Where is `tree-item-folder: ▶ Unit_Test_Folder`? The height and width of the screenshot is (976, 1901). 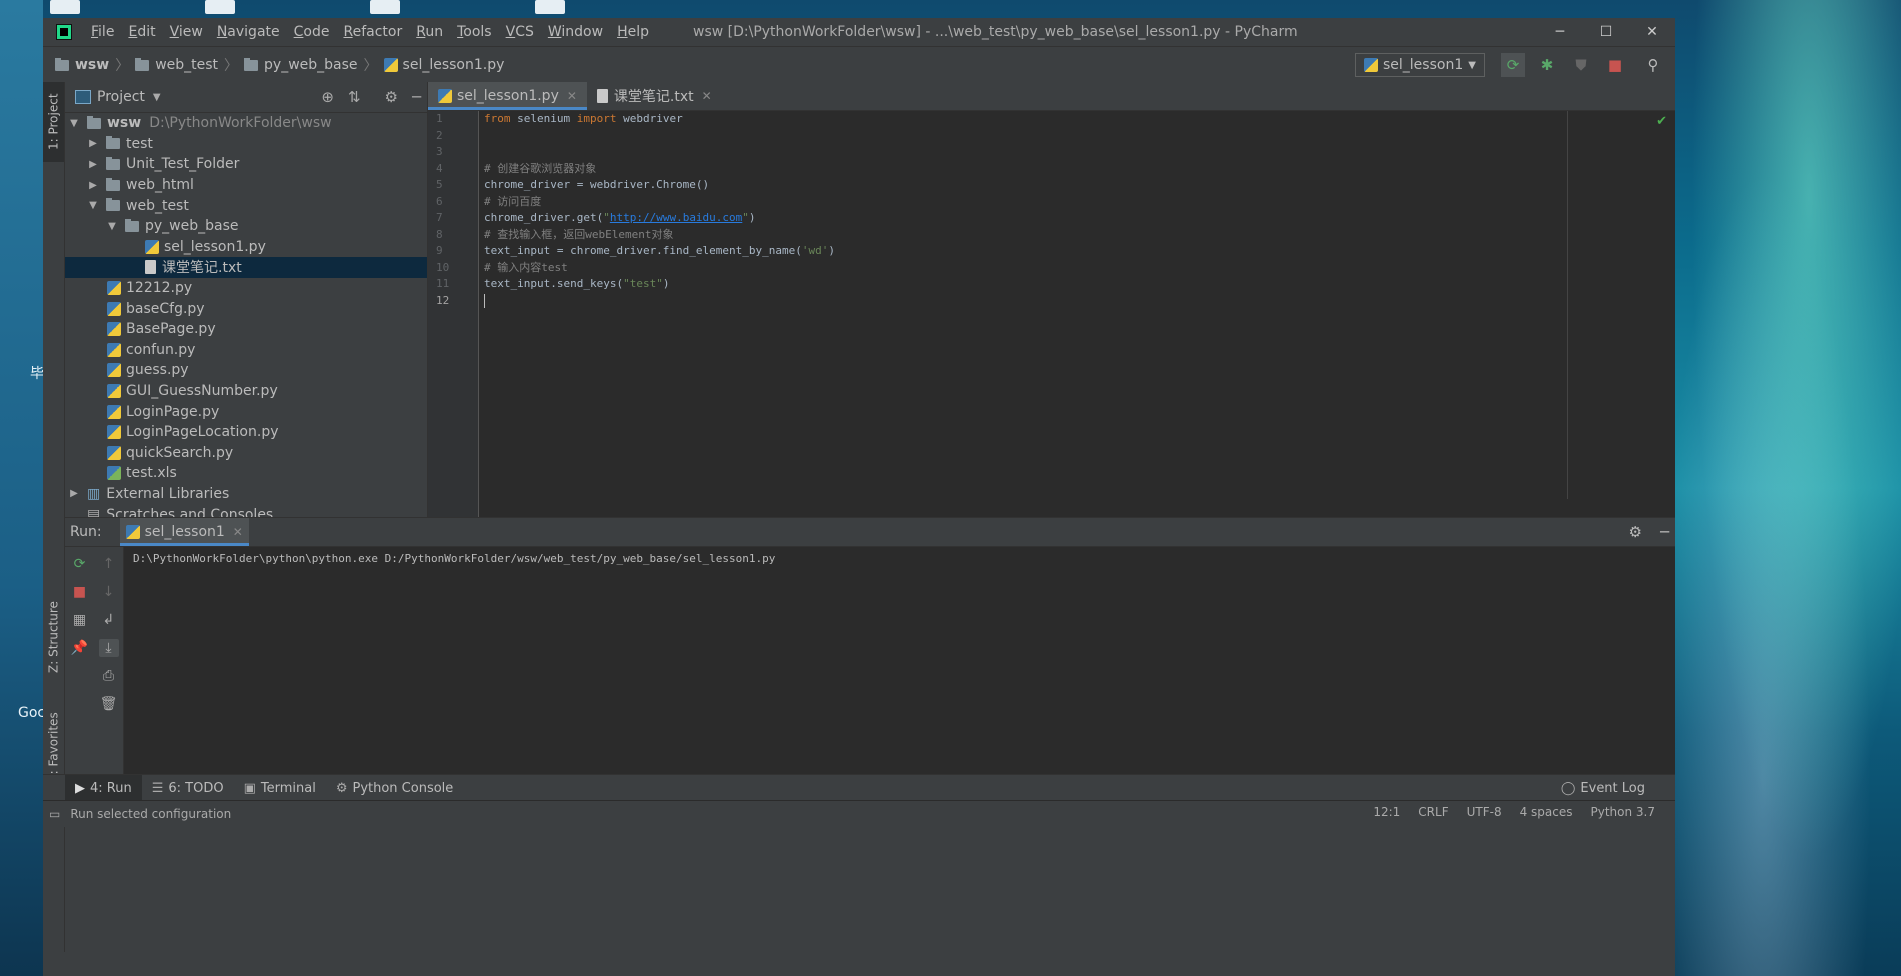
tree-item-folder: ▶ Unit_Test_Folder is located at coordinates (246, 164).